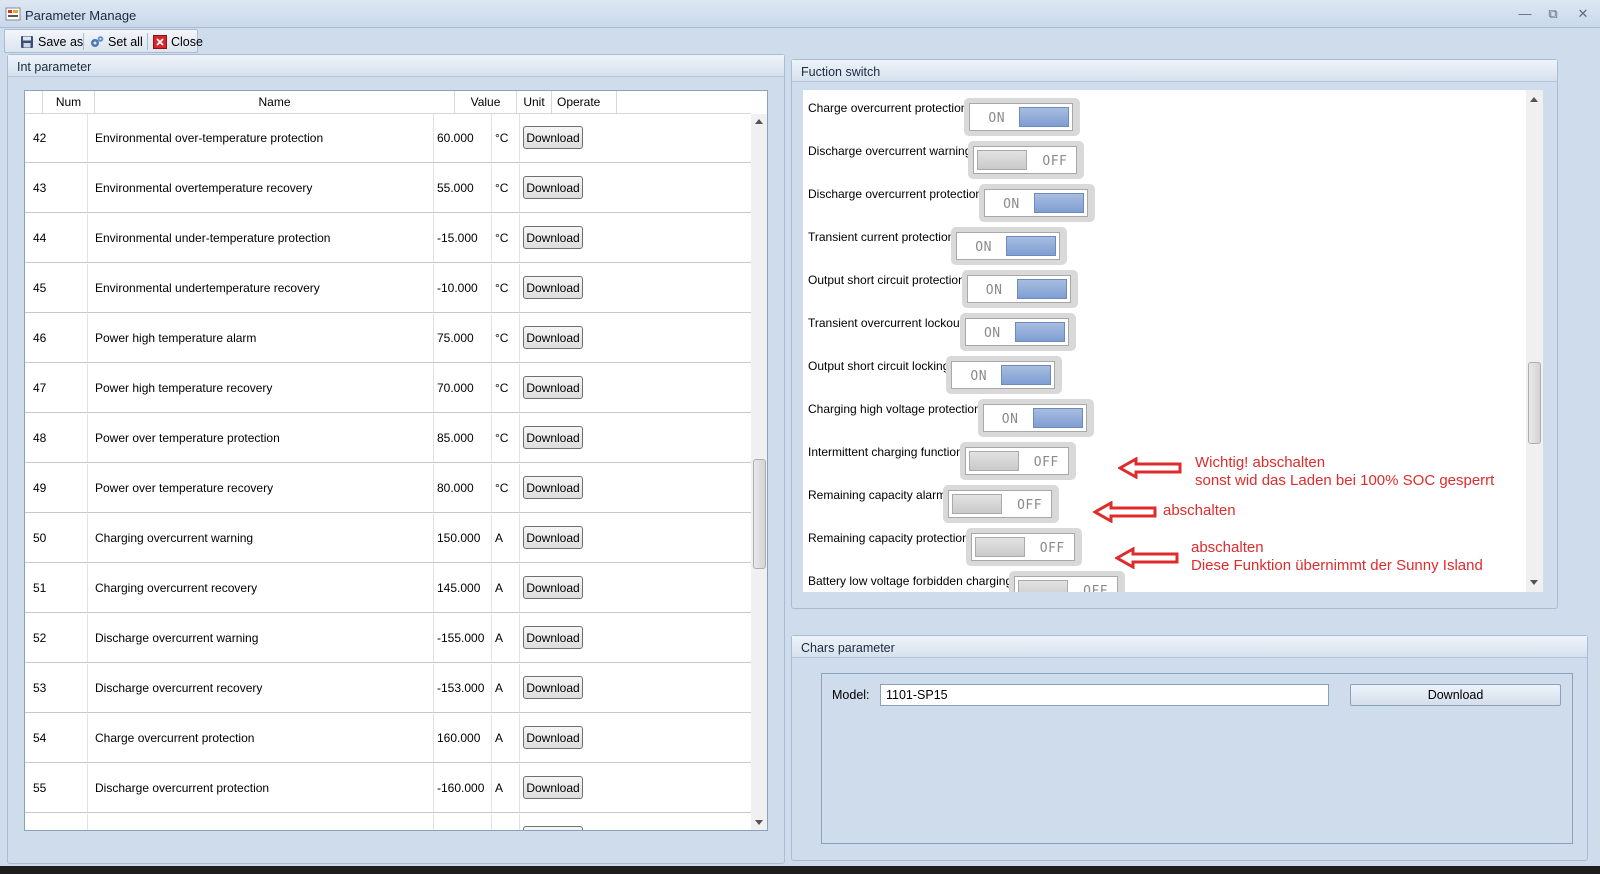 The height and width of the screenshot is (874, 1600). What do you see at coordinates (894, 409) in the screenshot?
I see `switch-label: Charging high voltage protection` at bounding box center [894, 409].